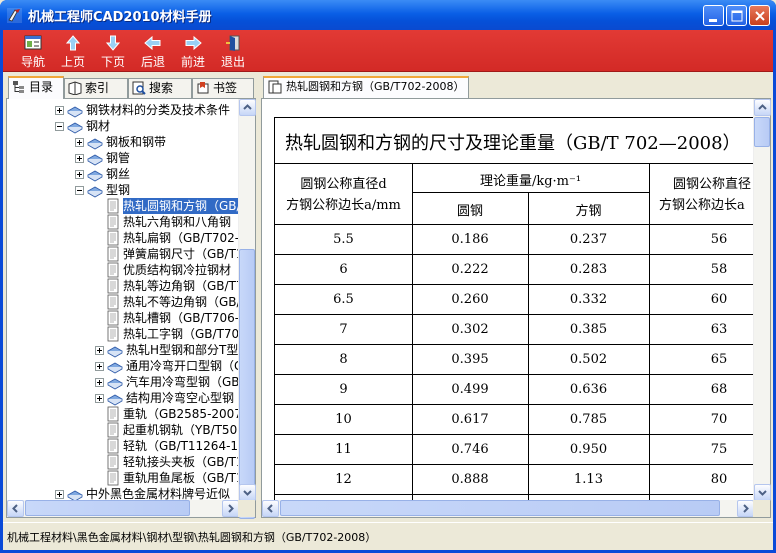  Describe the element at coordinates (120, 17) in the screenshot. I see `window-title: 机械工程师CAD2010材料手册` at that location.